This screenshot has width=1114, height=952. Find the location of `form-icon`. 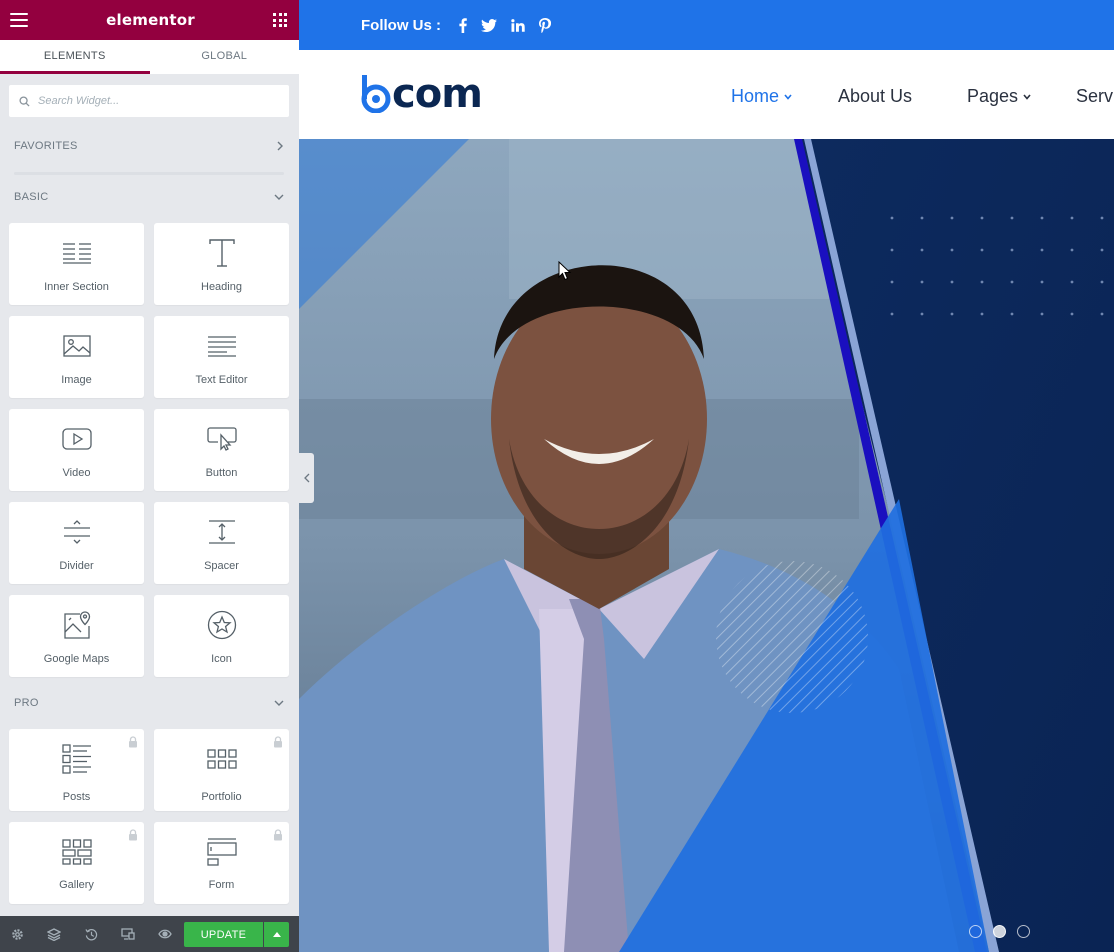

form-icon is located at coordinates (221, 852).